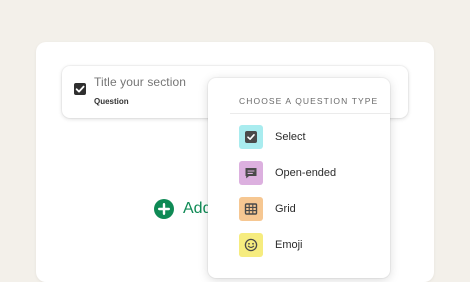 Image resolution: width=470 pixels, height=282 pixels. What do you see at coordinates (289, 245) in the screenshot?
I see `menu-item-label: Emoji` at bounding box center [289, 245].